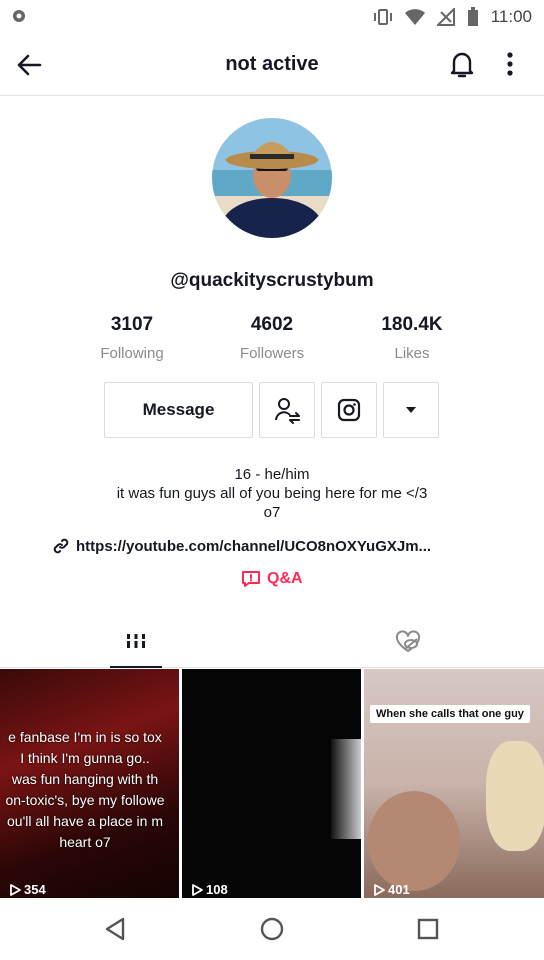  I want to click on no-signal-icon, so click(445, 17).